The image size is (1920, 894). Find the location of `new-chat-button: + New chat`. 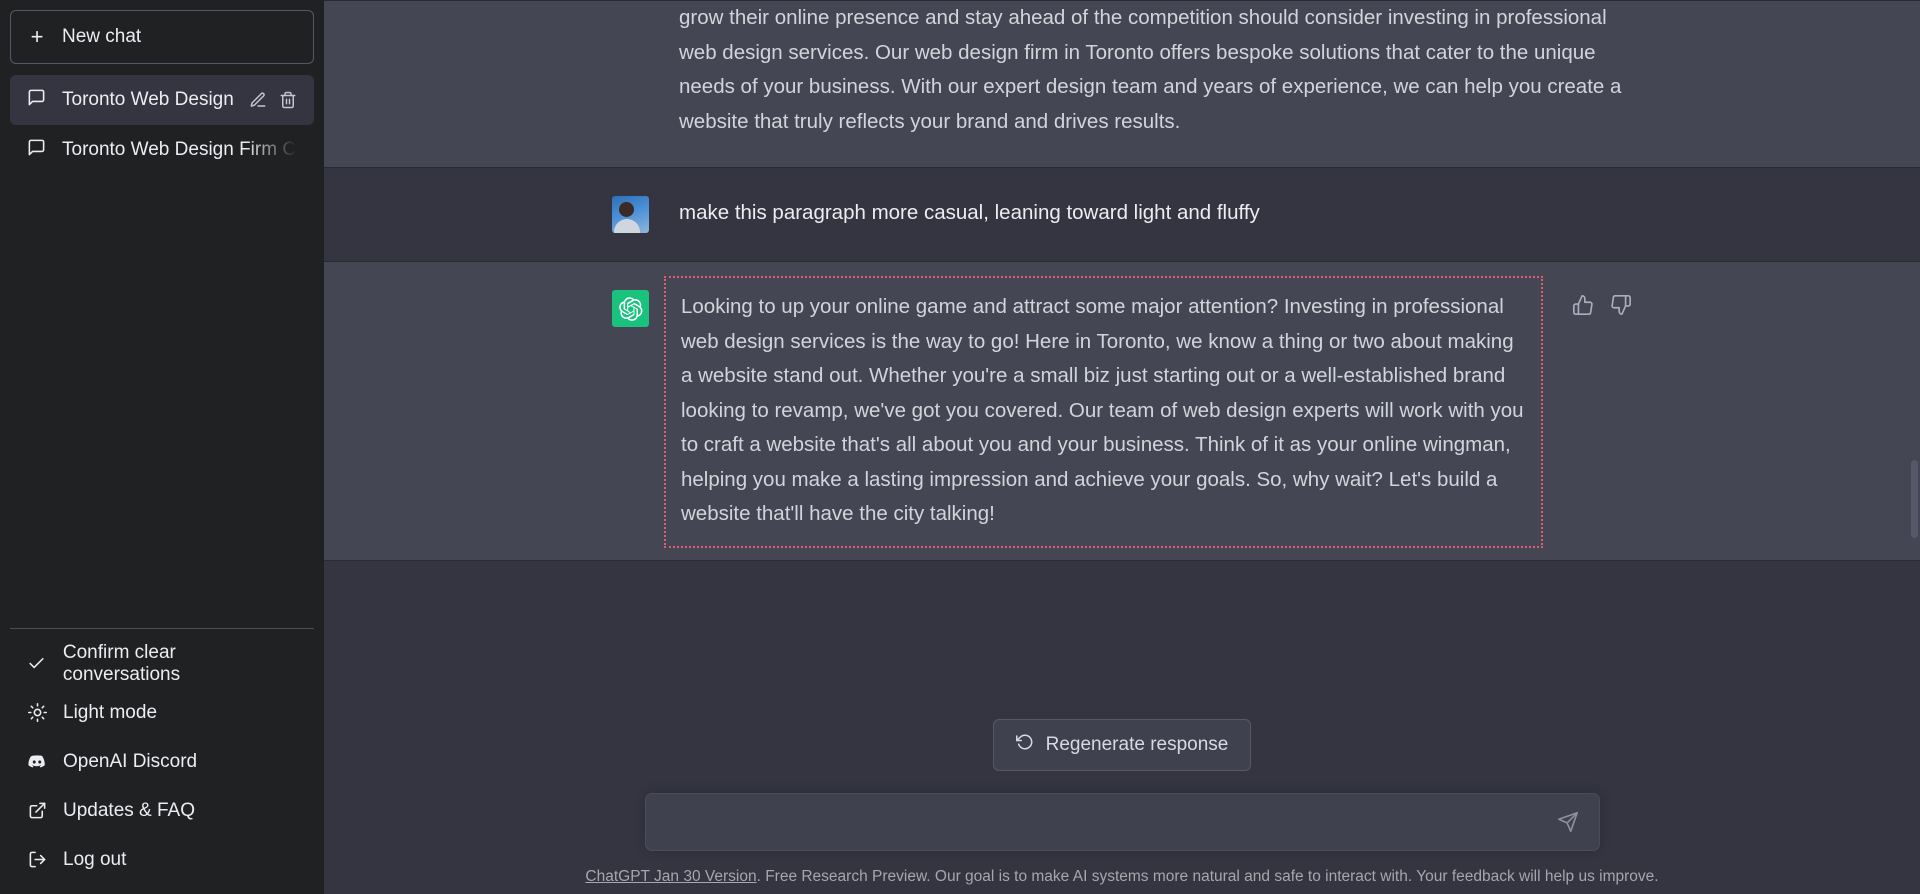

new-chat-button: + New chat is located at coordinates (162, 37).